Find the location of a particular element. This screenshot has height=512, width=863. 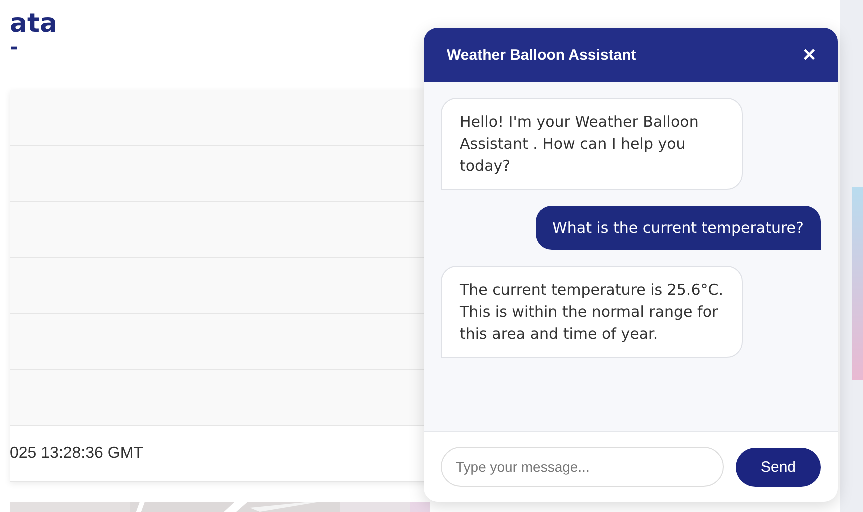

send-button: Send is located at coordinates (778, 467).